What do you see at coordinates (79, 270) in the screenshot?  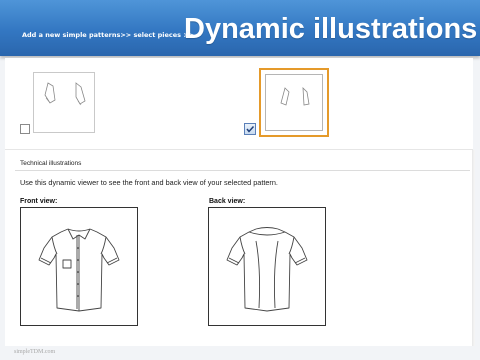 I see `shirt-front-illustration` at bounding box center [79, 270].